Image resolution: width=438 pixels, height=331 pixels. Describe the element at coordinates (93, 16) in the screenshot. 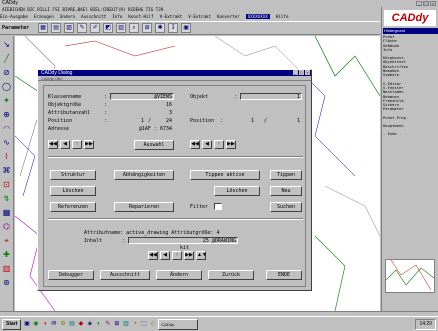

I see `menu-ausschnitt: Ausschnitt` at that location.